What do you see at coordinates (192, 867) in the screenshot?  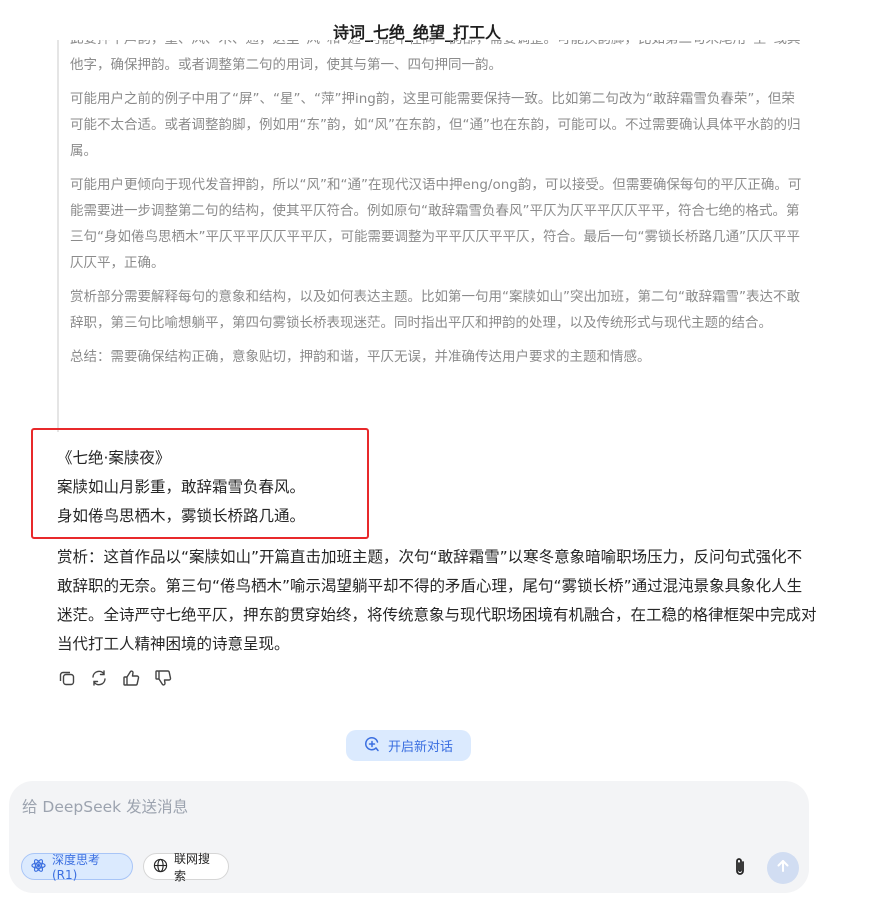 I see `web-search-label: 联网搜索` at bounding box center [192, 867].